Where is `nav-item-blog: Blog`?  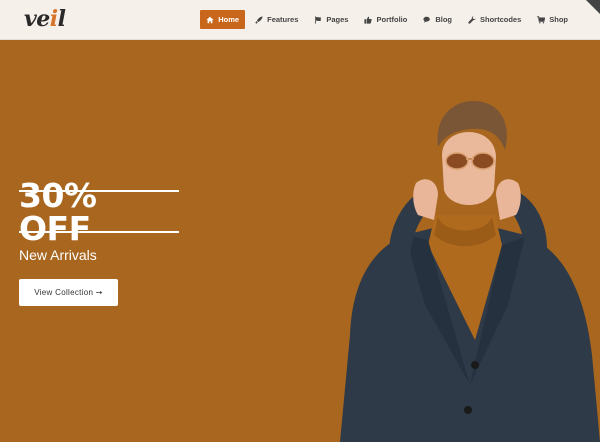
nav-item-blog: Blog is located at coordinates (437, 19).